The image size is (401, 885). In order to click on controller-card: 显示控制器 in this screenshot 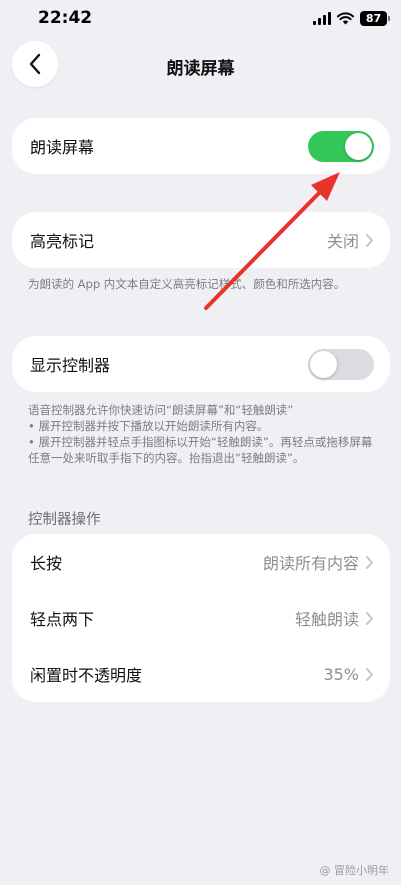, I will do `click(201, 364)`.